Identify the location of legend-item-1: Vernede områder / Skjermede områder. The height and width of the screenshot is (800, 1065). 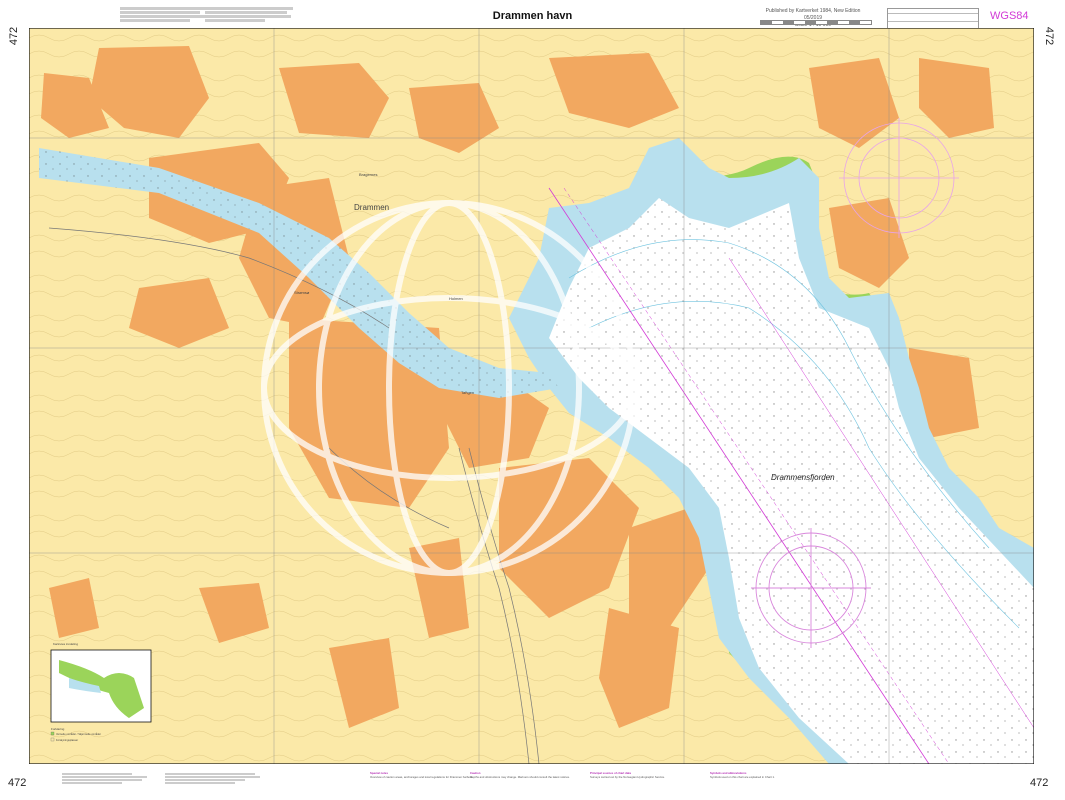
(78, 734).